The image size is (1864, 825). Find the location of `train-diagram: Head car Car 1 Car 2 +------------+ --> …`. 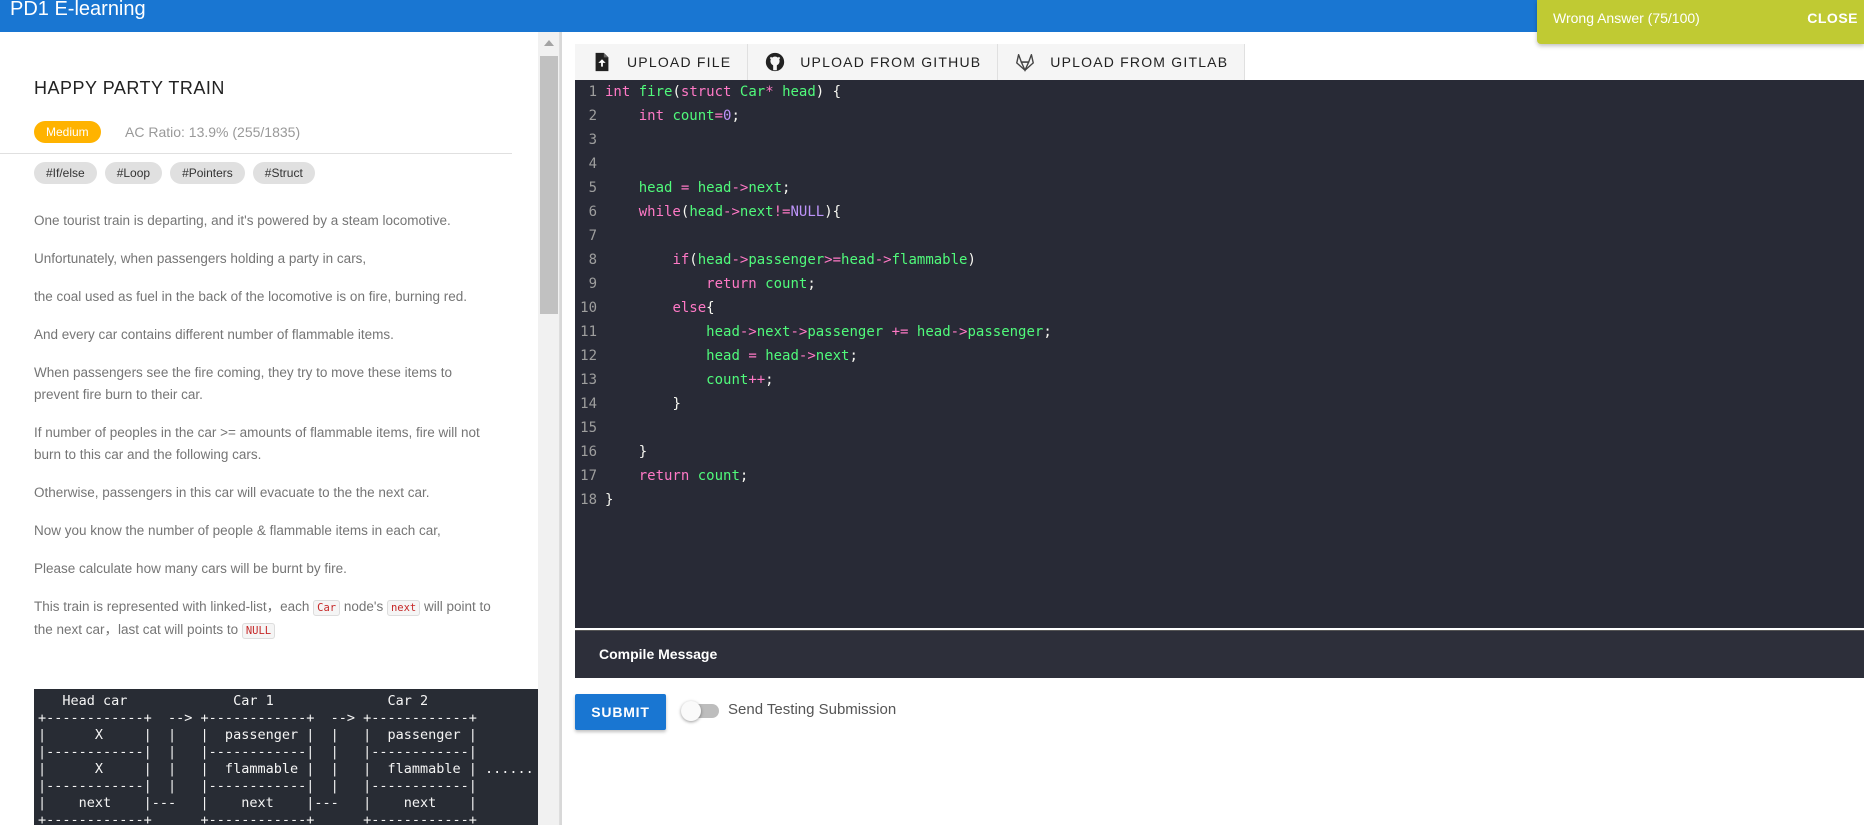

train-diagram: Head car Car 1 Car 2 +------------+ --> … is located at coordinates (286, 757).